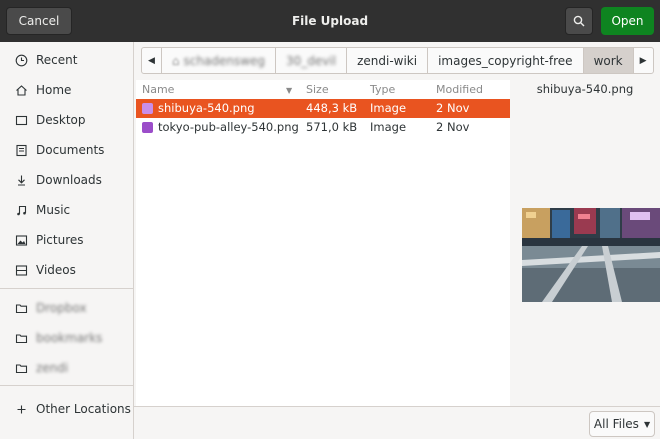 Image resolution: width=660 pixels, height=439 pixels. I want to click on sidebar-item-label: zendi, so click(52, 368).